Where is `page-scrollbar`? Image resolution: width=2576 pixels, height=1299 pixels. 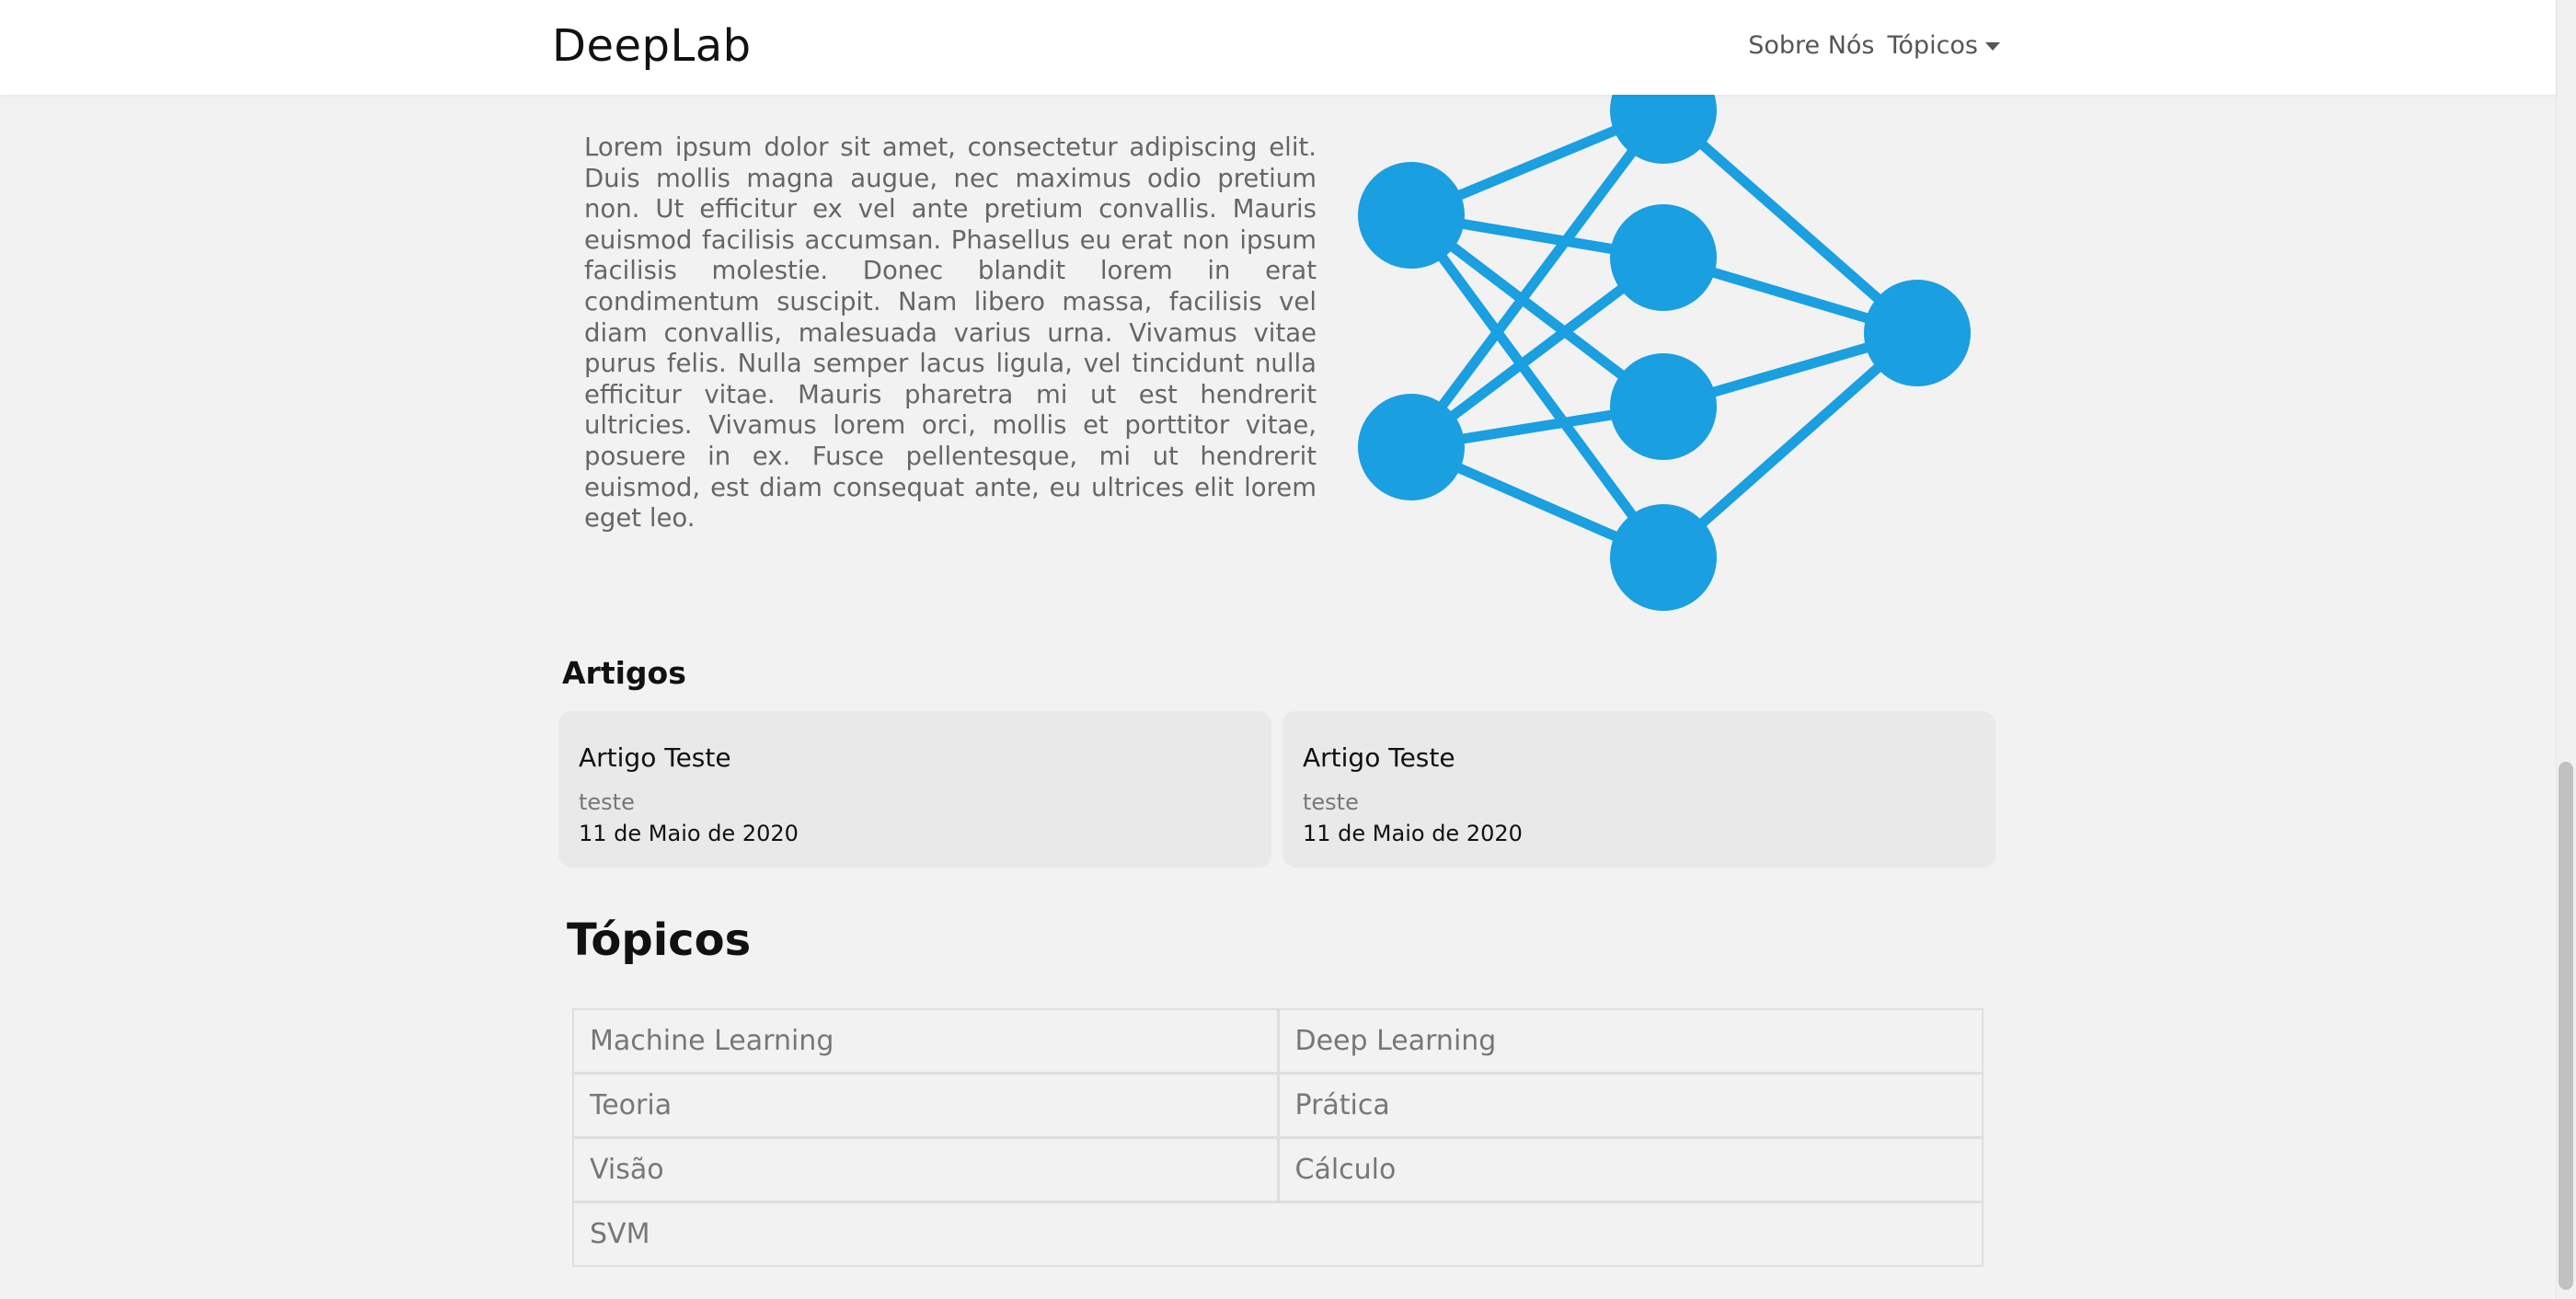 page-scrollbar is located at coordinates (2566, 649).